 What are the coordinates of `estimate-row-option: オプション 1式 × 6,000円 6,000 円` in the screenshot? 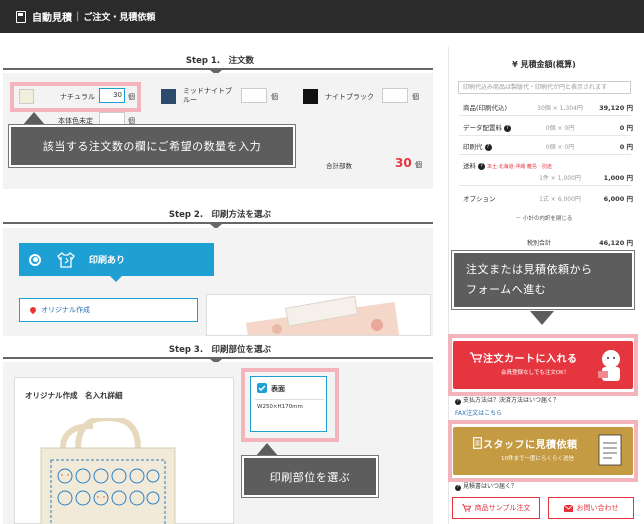 It's located at (548, 199).